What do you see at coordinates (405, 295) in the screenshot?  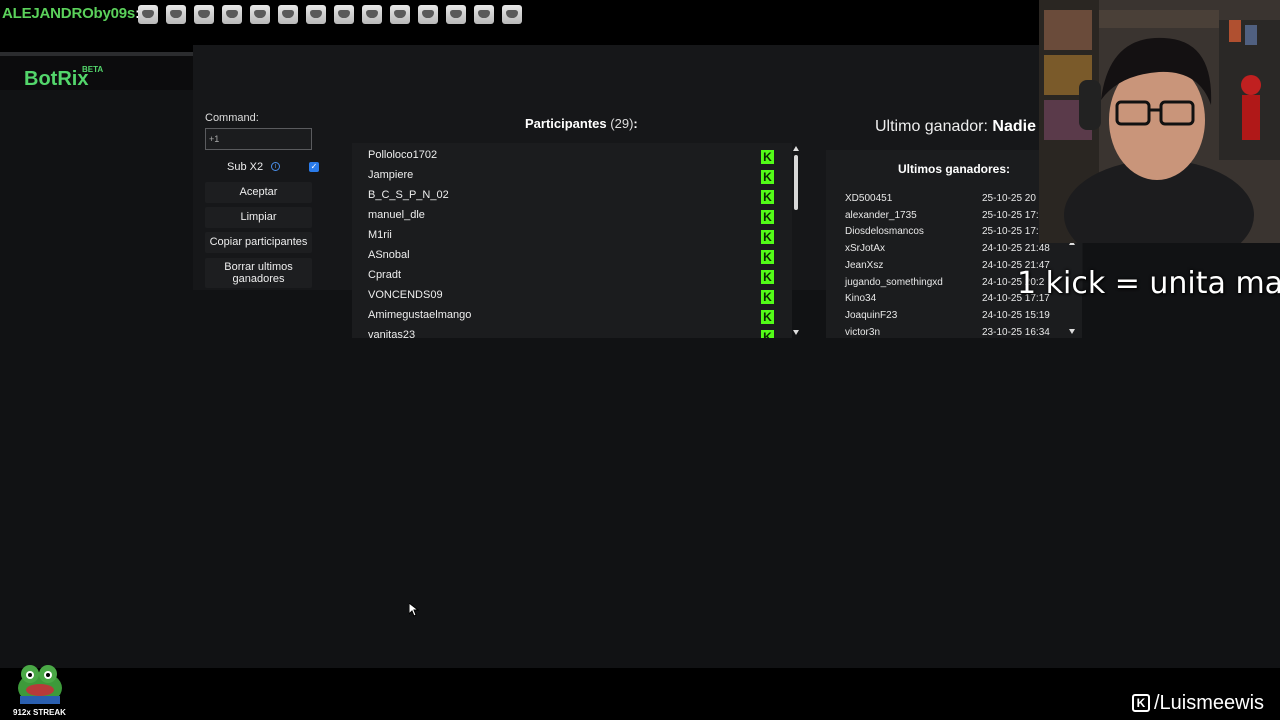 I see `participant-row: VONCENDS09` at bounding box center [405, 295].